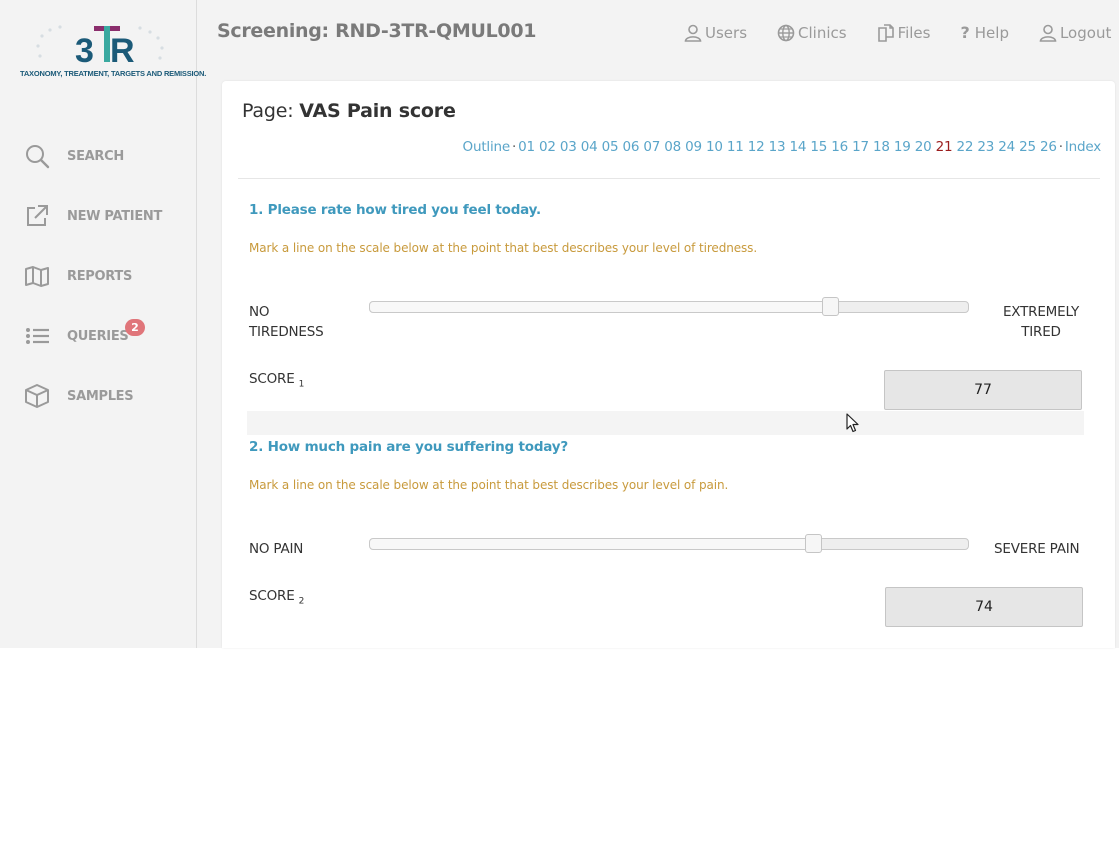 This screenshot has width=1119, height=861. What do you see at coordinates (964, 147) in the screenshot?
I see `pager-page-22: 22` at bounding box center [964, 147].